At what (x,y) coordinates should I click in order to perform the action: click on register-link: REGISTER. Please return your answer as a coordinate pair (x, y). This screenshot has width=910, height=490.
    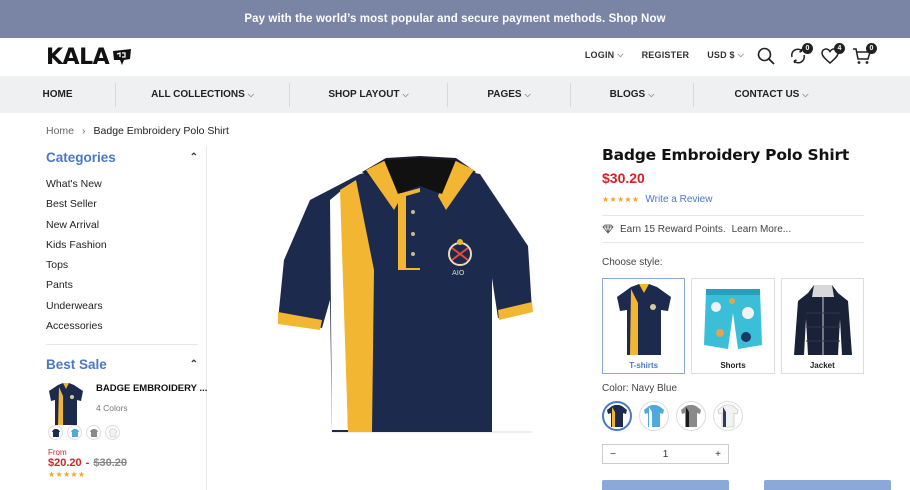
    Looking at the image, I should click on (666, 55).